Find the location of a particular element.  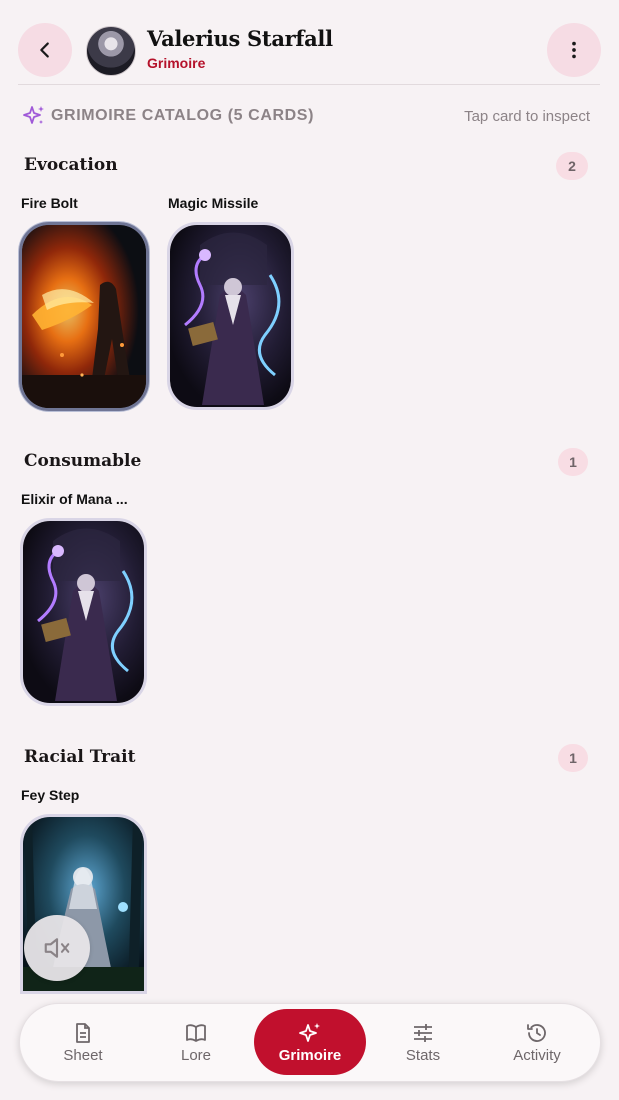

card-fire-bolt is located at coordinates (84, 316).